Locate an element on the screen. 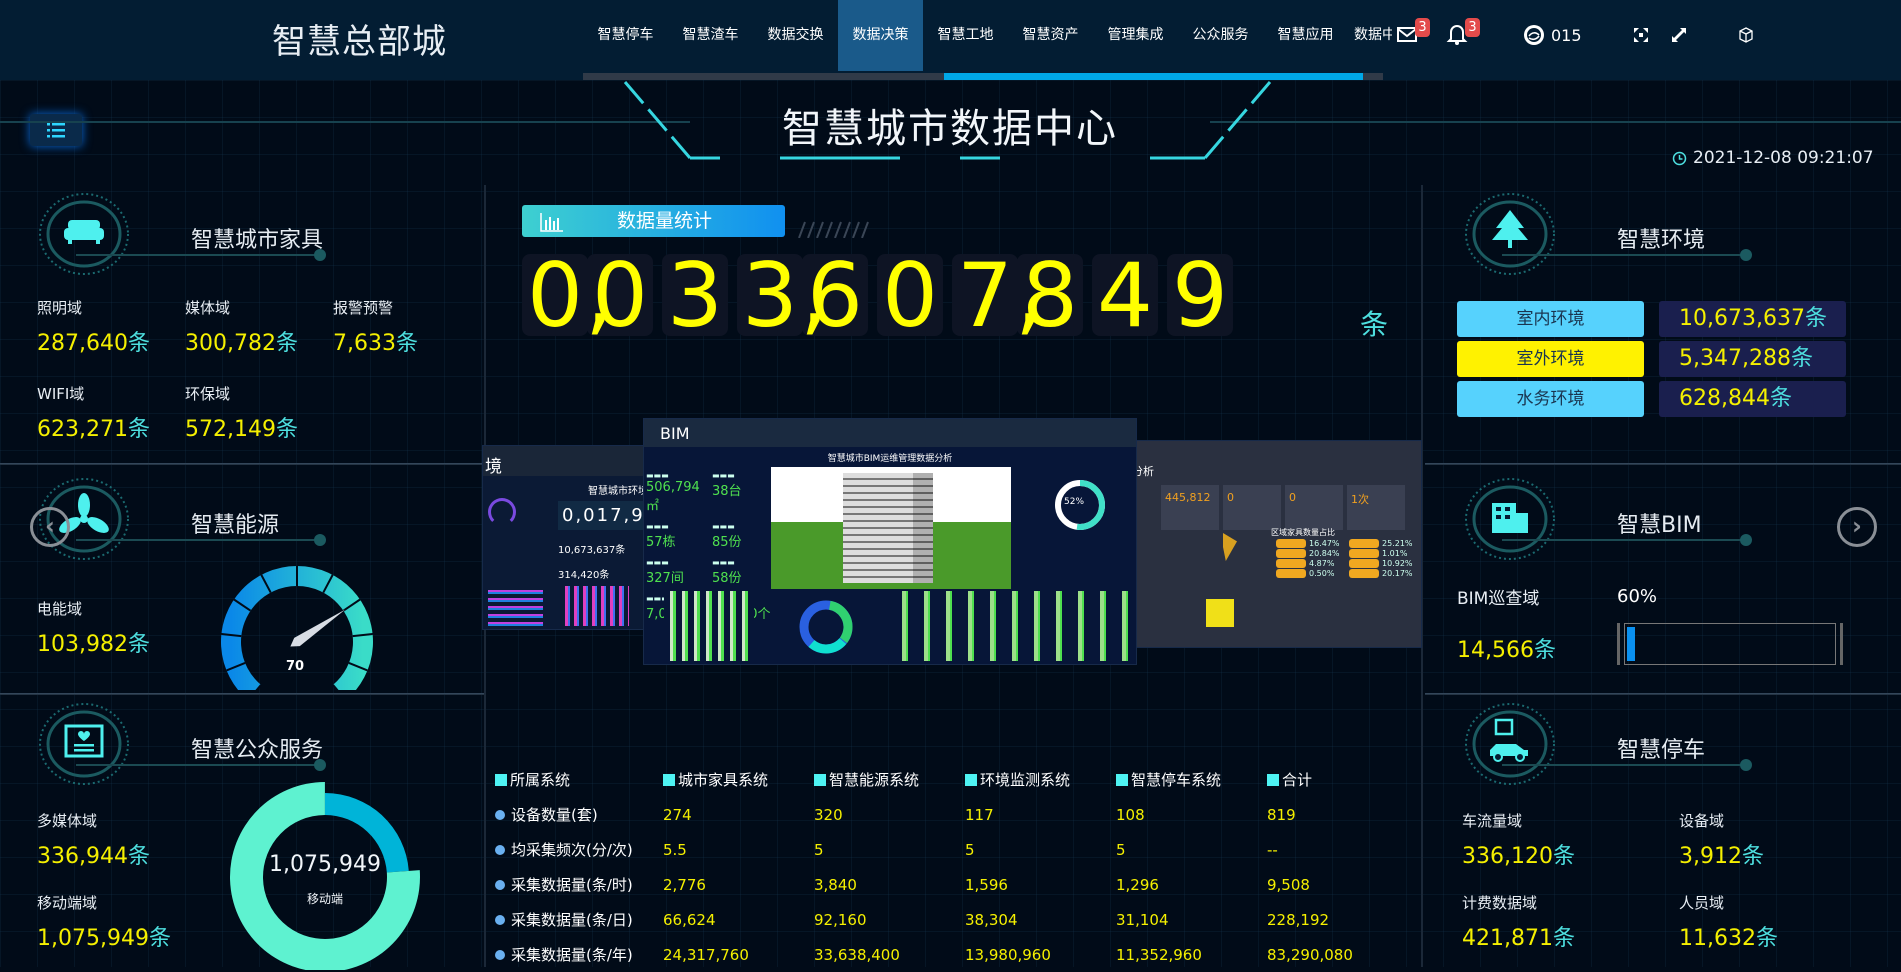 Image resolution: width=1901 pixels, height=972 pixels. metric-label: 设备域 is located at coordinates (1702, 821).